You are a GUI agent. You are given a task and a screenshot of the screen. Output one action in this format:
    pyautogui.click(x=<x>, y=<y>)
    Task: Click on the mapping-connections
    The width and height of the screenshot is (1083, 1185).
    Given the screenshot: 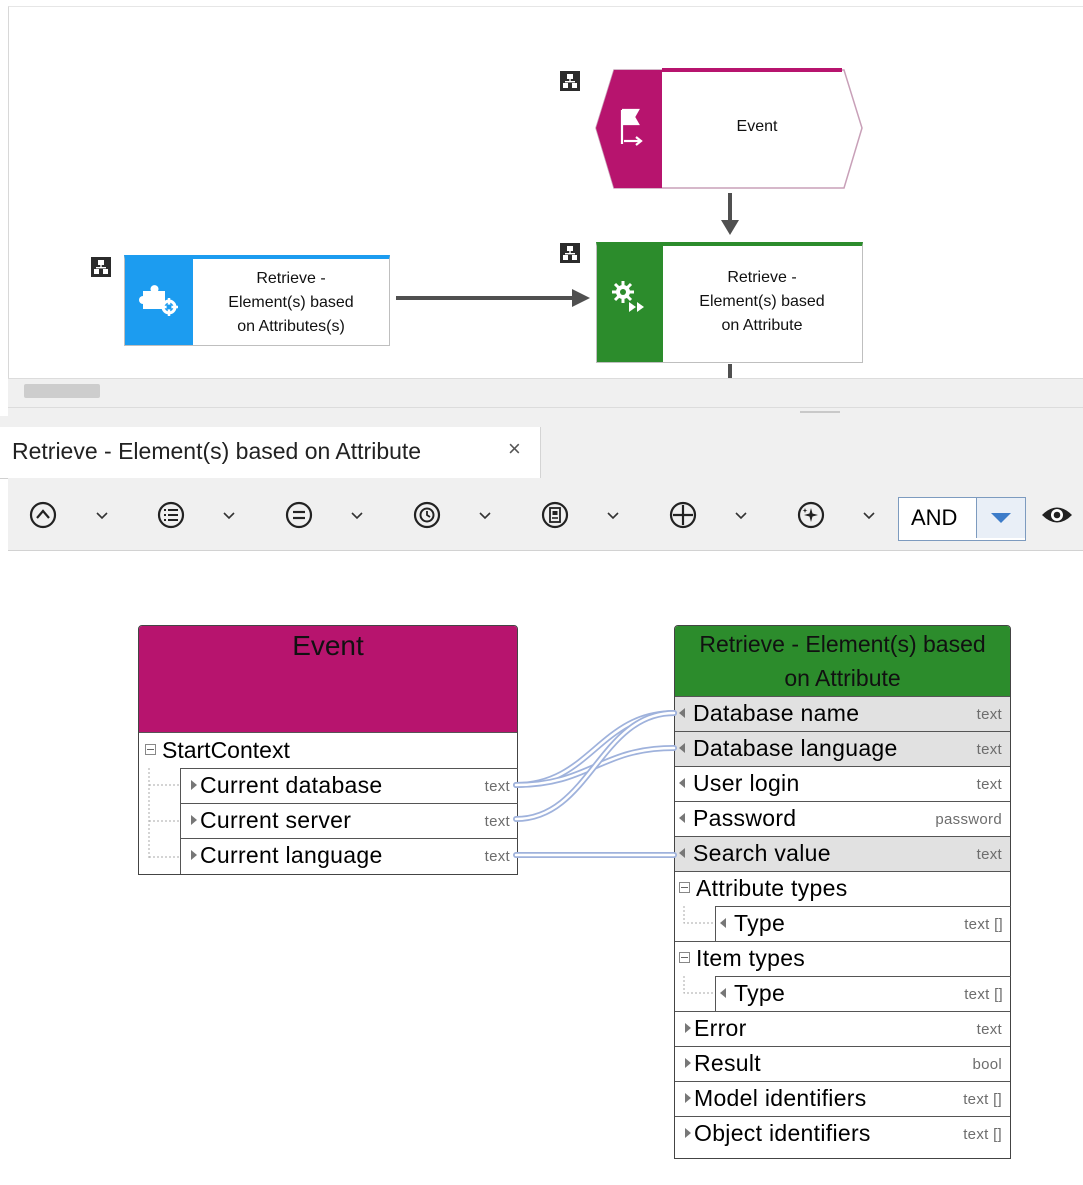 What is the action you would take?
    pyautogui.click(x=595, y=784)
    